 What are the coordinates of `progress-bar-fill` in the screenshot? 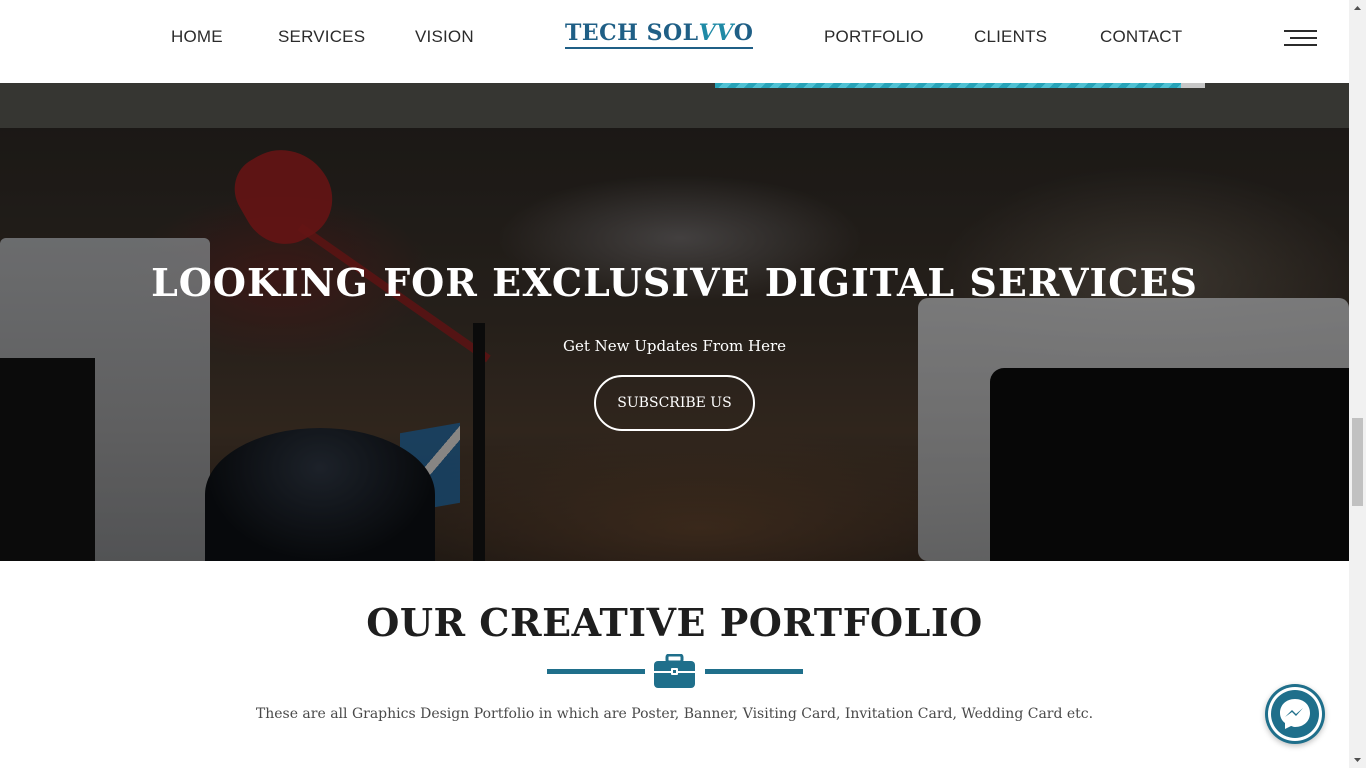 It's located at (948, 85).